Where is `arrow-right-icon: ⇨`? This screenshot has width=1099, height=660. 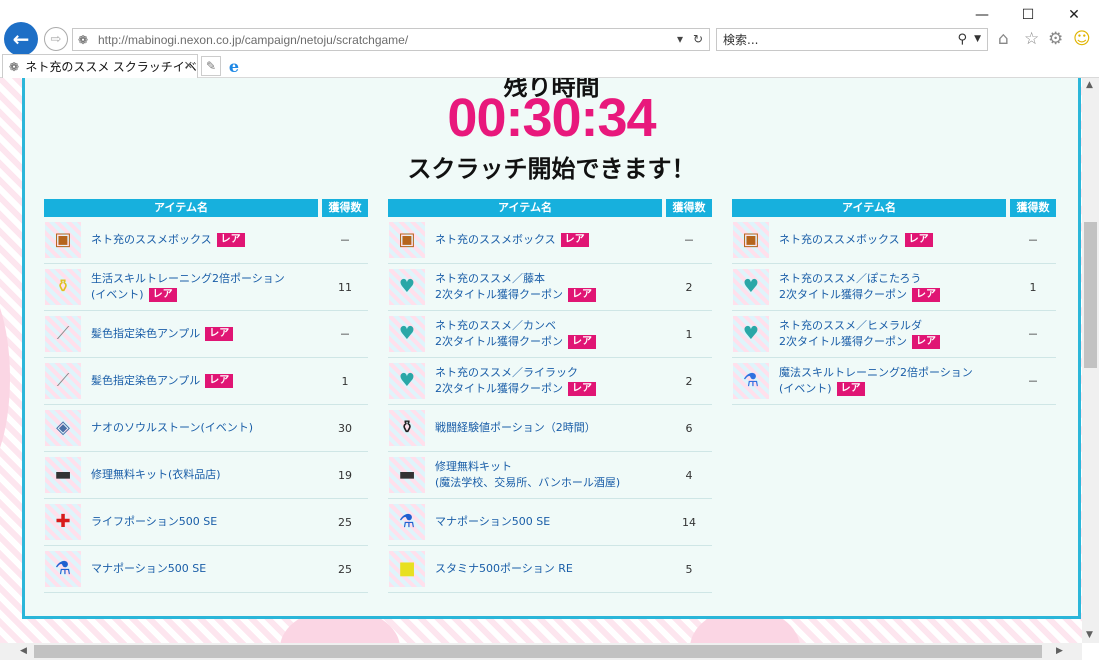 arrow-right-icon: ⇨ is located at coordinates (56, 39).